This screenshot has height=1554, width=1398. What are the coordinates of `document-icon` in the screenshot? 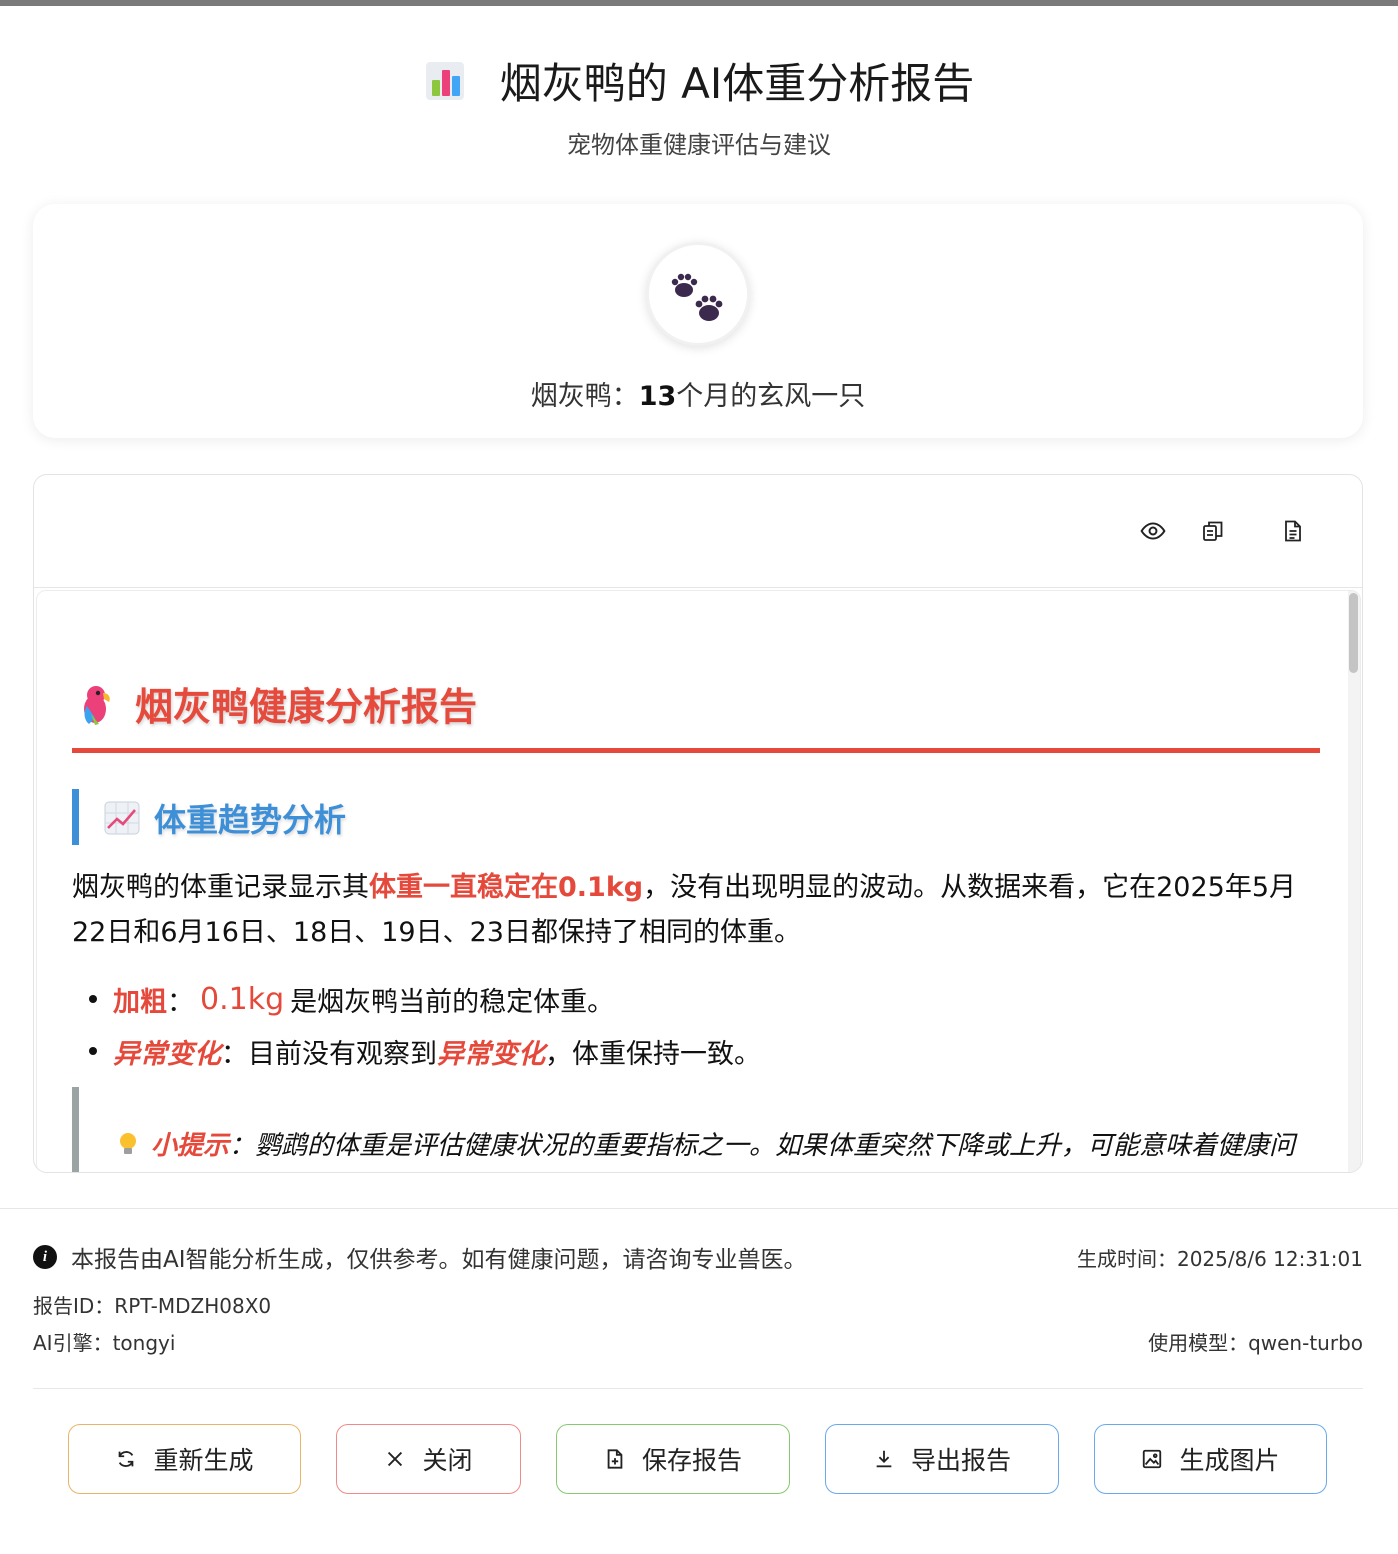 It's located at (1293, 531).